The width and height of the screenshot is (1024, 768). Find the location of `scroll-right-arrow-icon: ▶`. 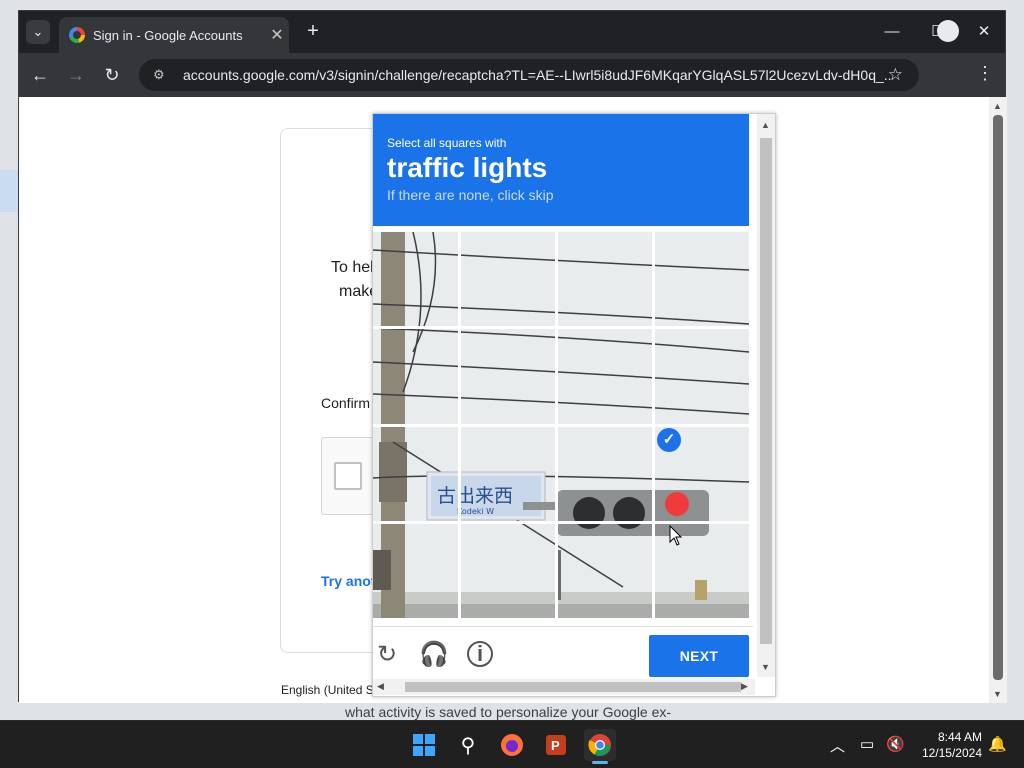

scroll-right-arrow-icon: ▶ is located at coordinates (744, 686).